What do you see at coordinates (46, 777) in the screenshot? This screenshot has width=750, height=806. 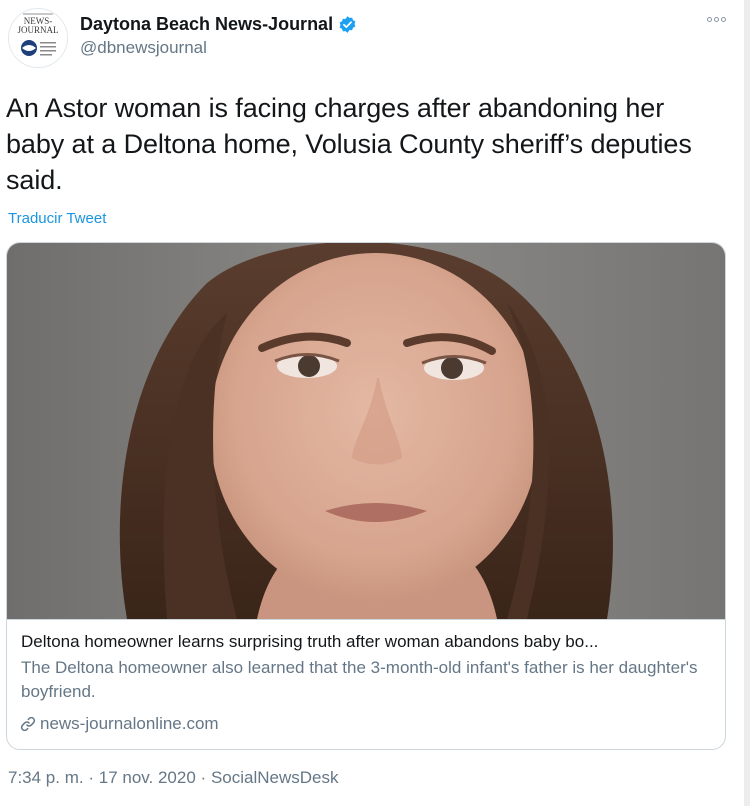 I see `tweet-time: 7:34 p. m.` at bounding box center [46, 777].